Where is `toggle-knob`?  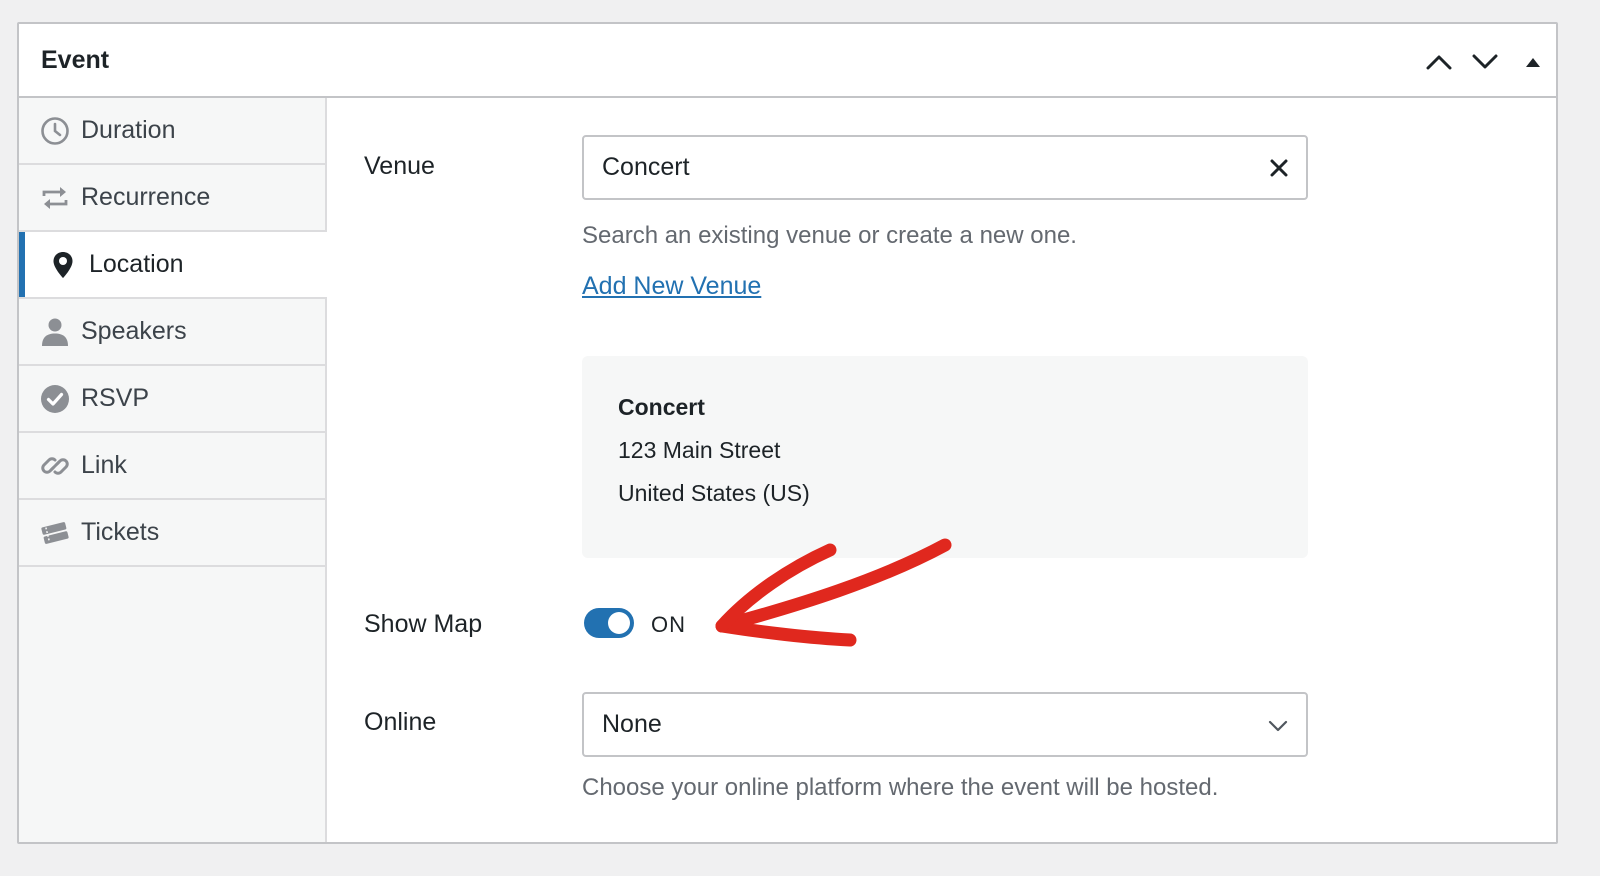 toggle-knob is located at coordinates (619, 623).